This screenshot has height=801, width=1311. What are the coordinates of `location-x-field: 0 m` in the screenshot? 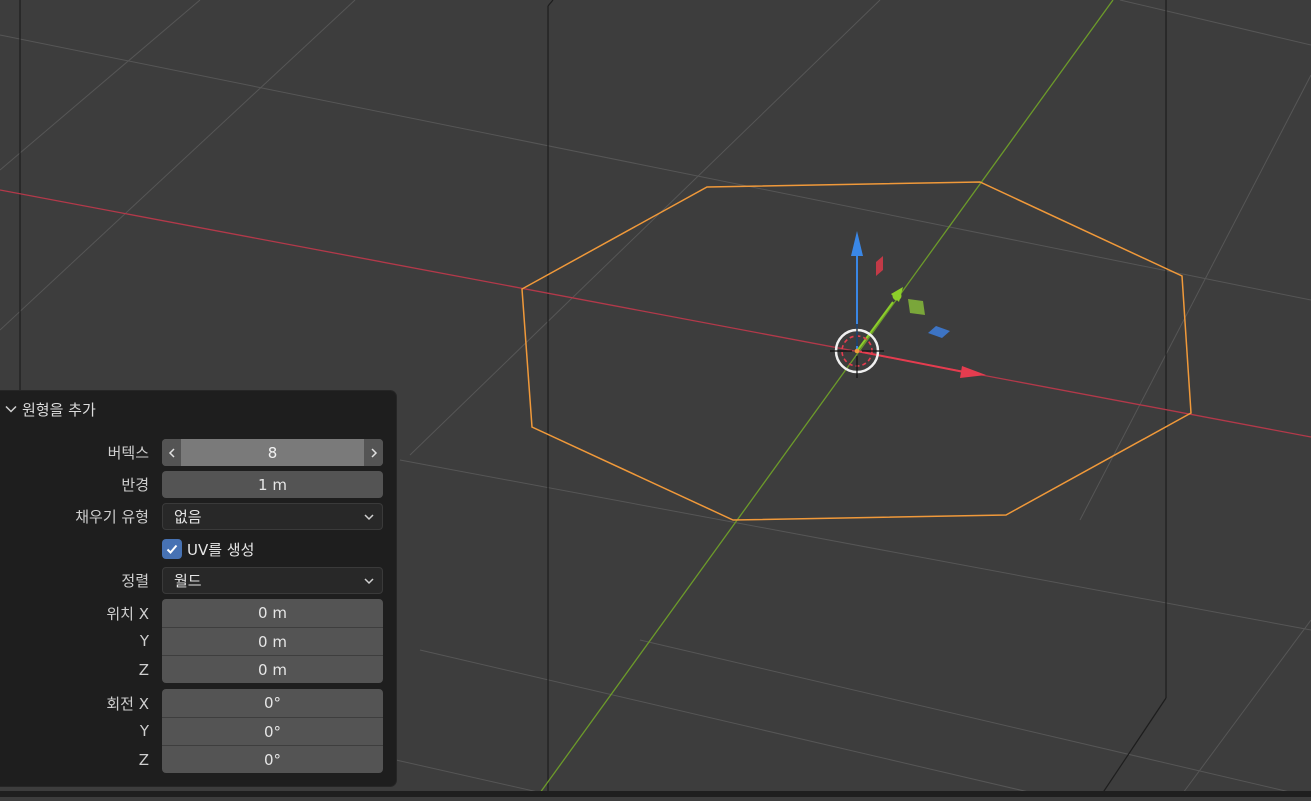 It's located at (272, 613).